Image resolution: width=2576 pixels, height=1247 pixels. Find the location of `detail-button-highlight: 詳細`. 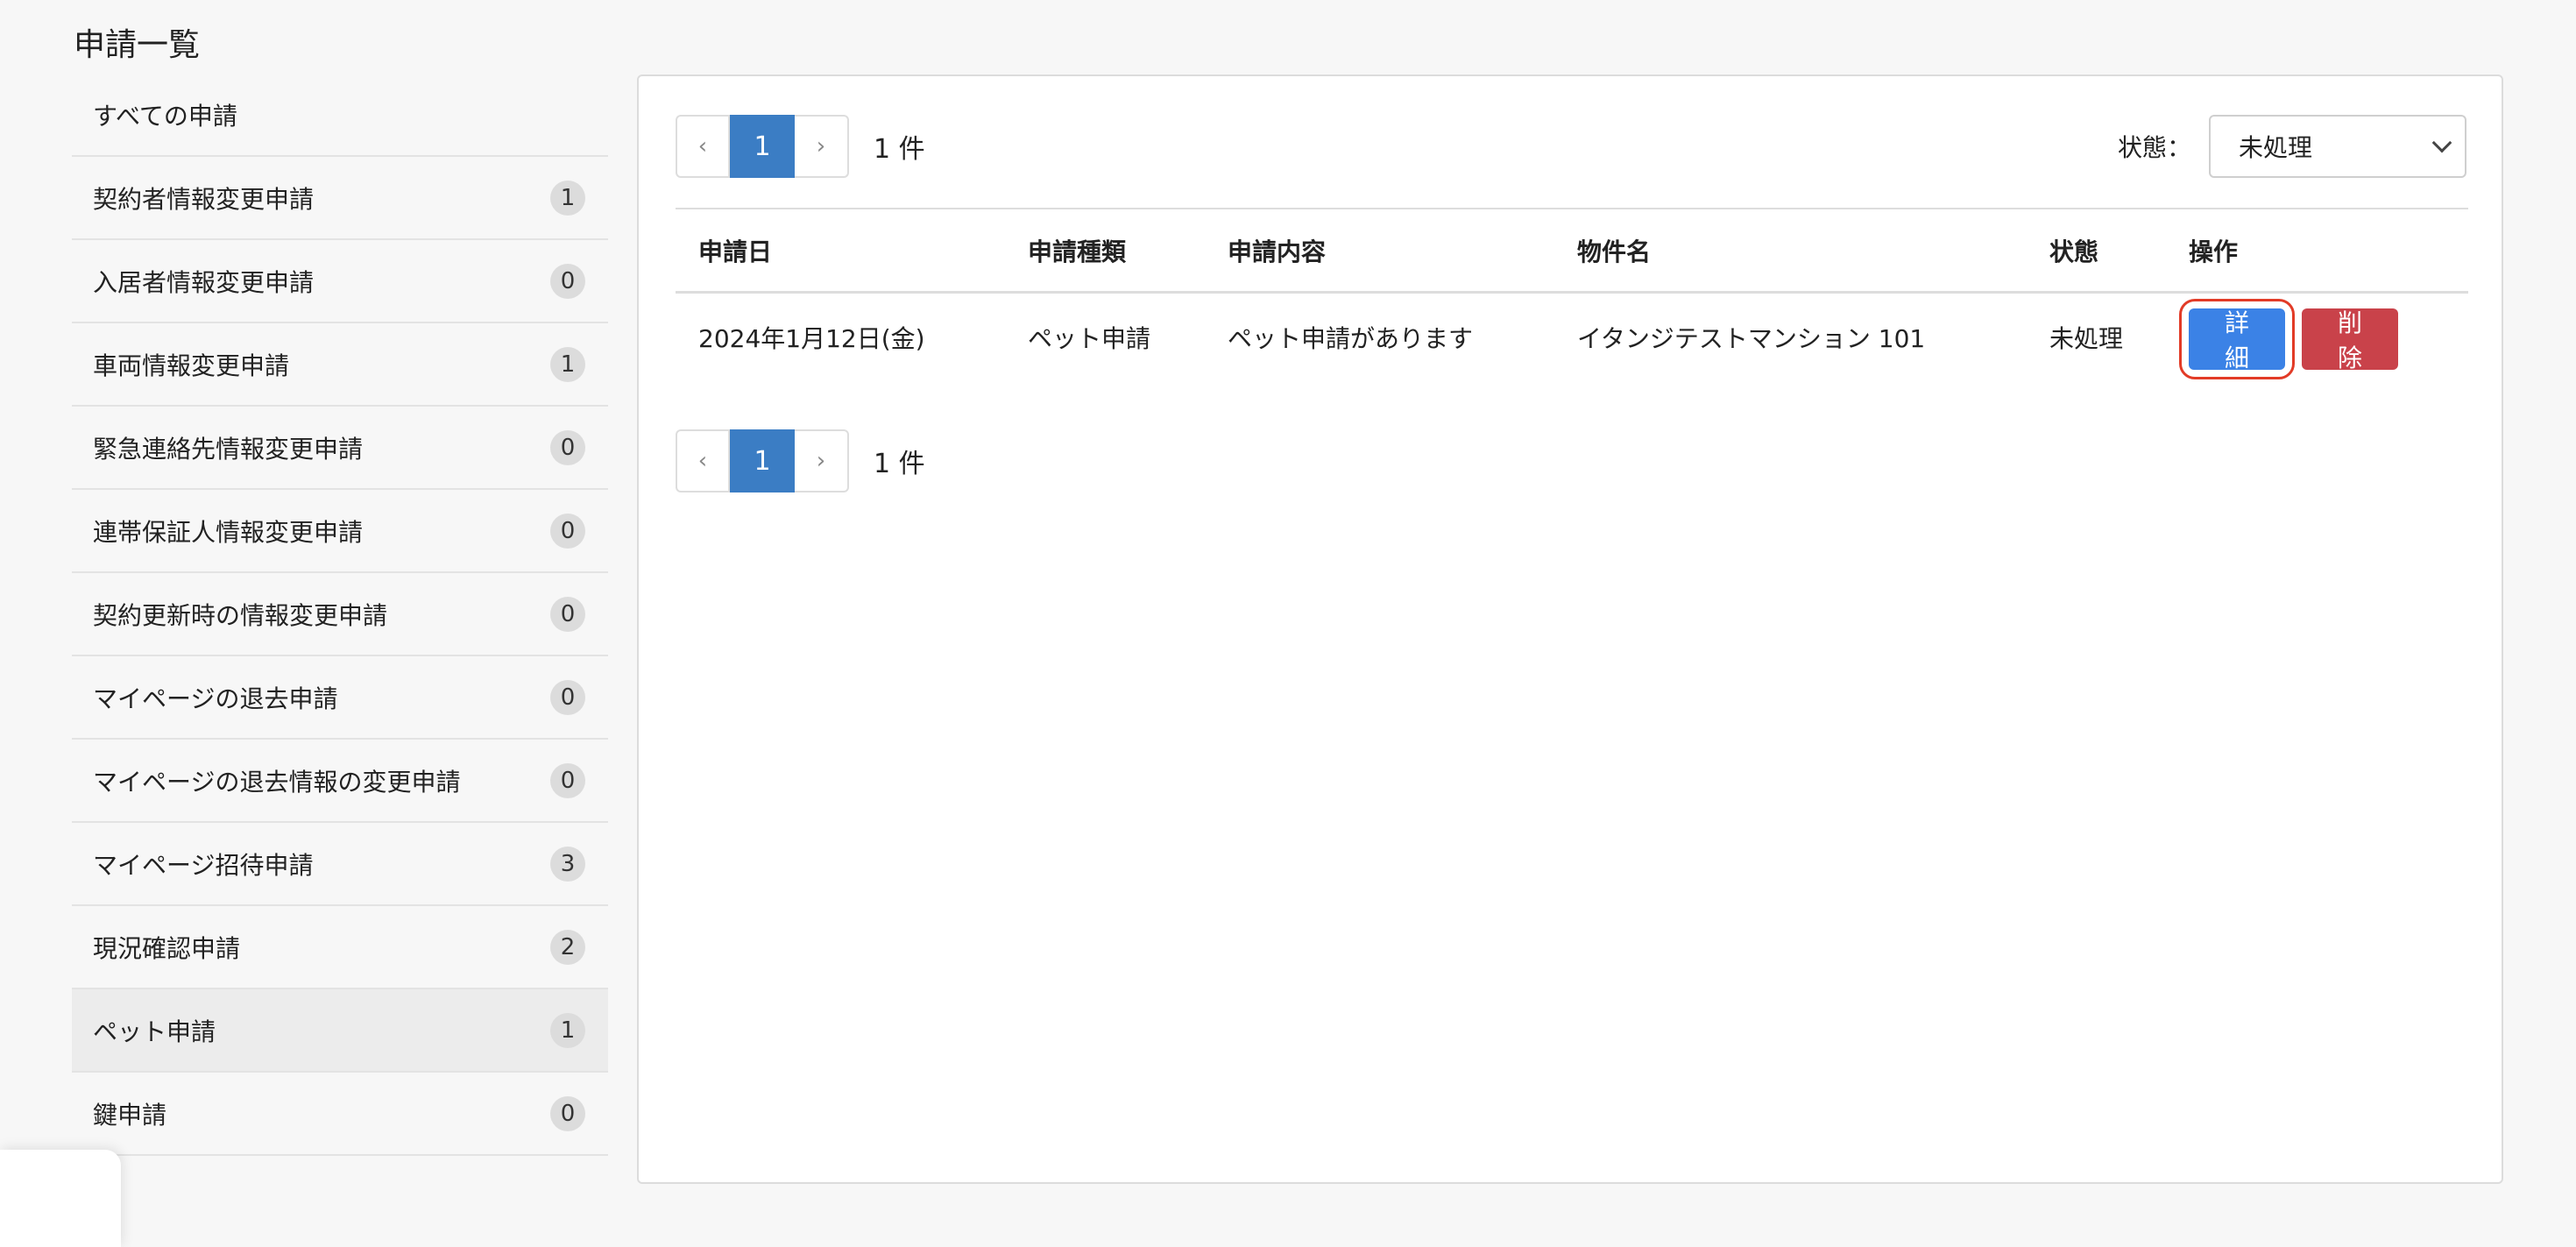

detail-button-highlight: 詳細 is located at coordinates (2237, 339).